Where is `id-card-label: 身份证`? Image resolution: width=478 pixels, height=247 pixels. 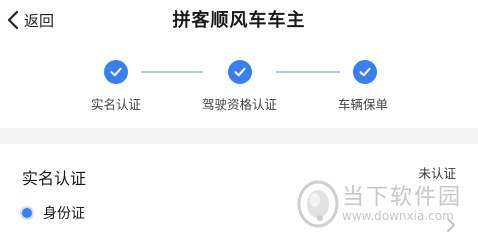 id-card-label: 身份证 is located at coordinates (64, 214).